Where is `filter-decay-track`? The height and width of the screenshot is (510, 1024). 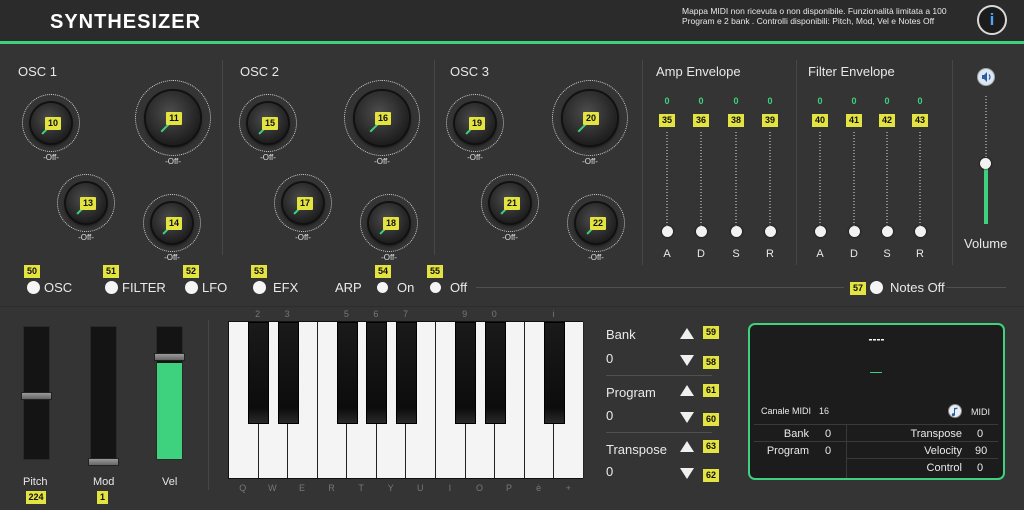 filter-decay-track is located at coordinates (854, 180).